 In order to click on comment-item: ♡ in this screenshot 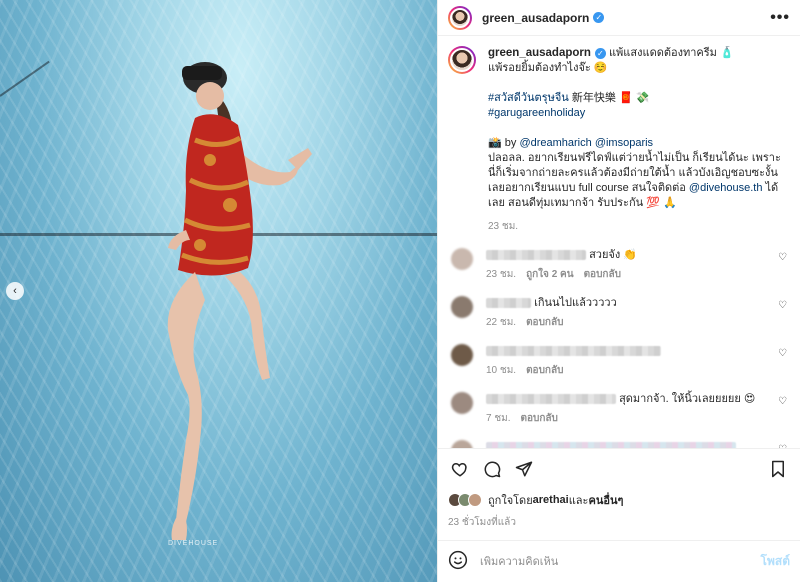, I will do `click(618, 444)`.